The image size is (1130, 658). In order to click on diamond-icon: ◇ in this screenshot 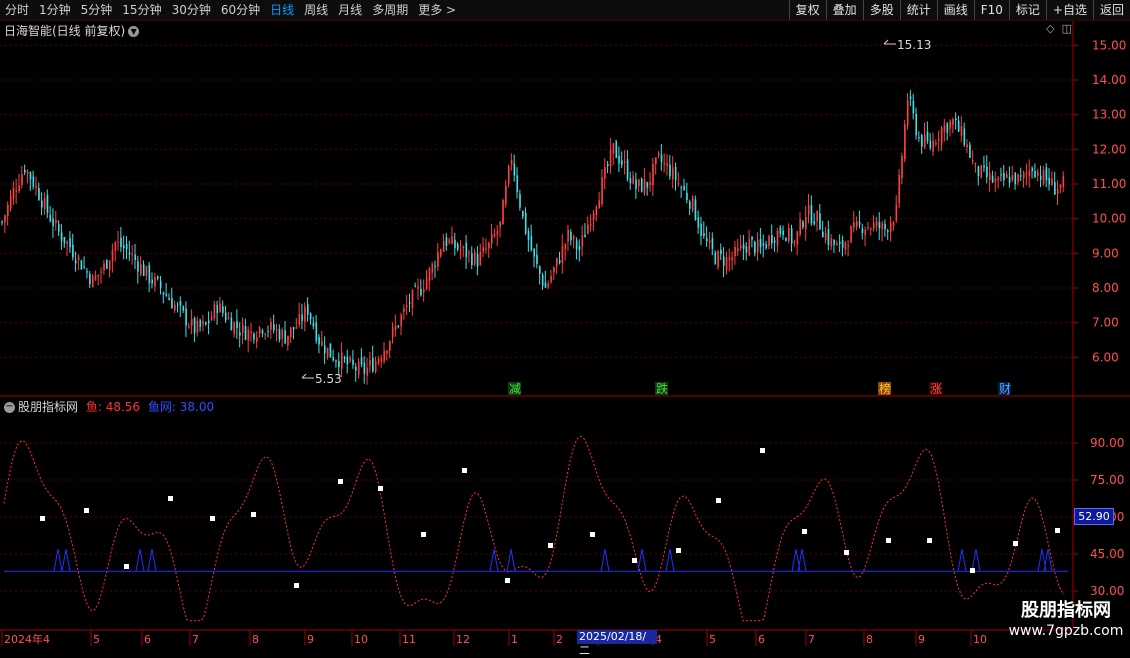, I will do `click(1050, 28)`.